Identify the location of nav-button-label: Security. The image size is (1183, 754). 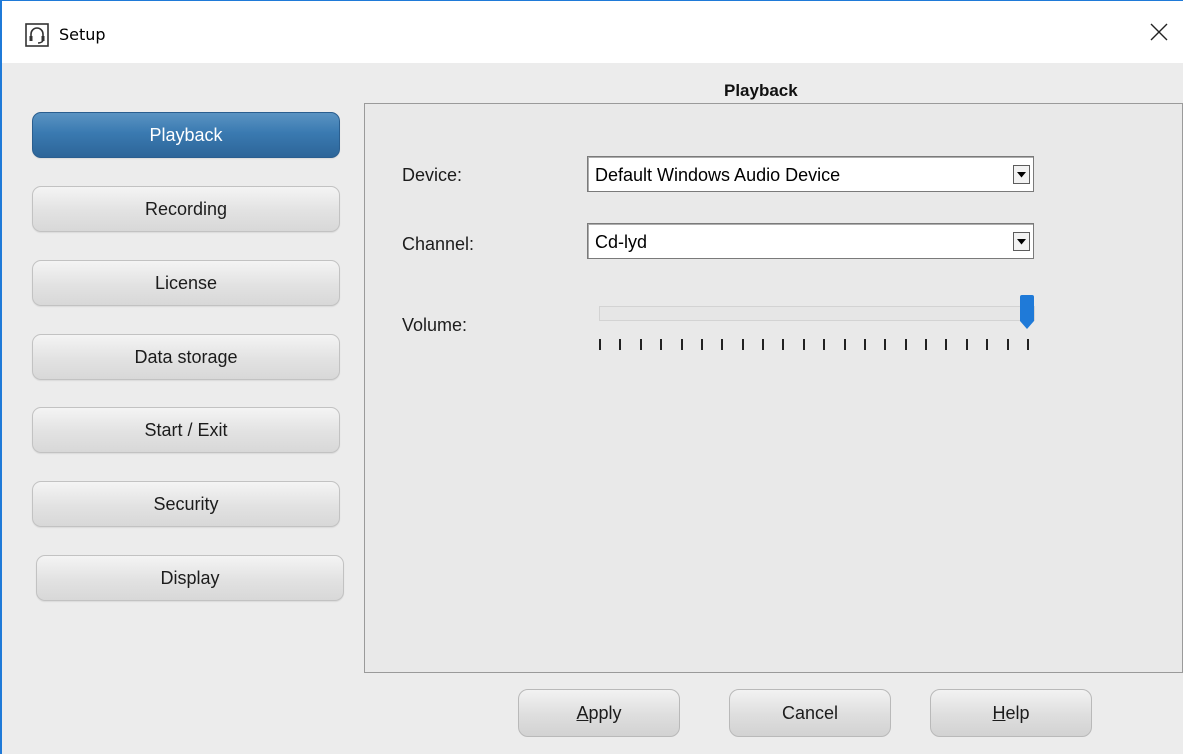
(186, 503).